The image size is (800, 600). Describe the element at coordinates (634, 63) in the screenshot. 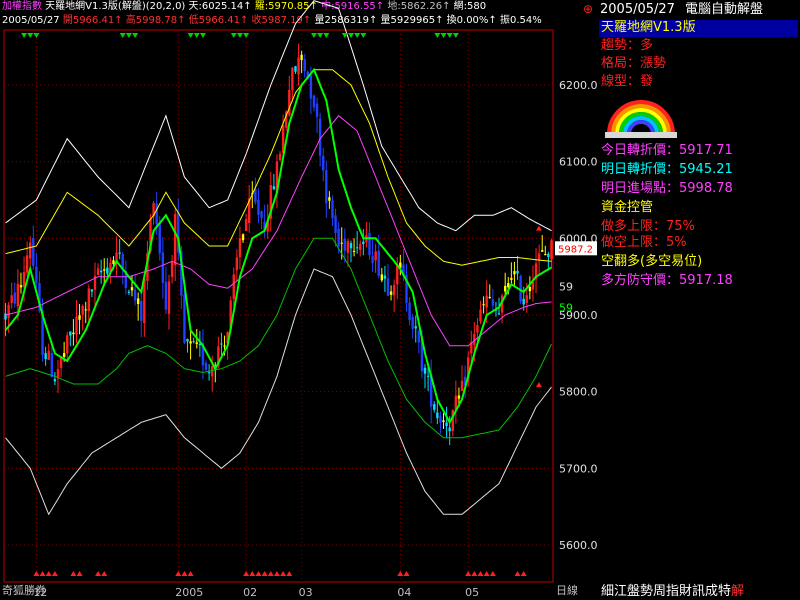

I see `pattern-text: 格局：漲勢` at that location.